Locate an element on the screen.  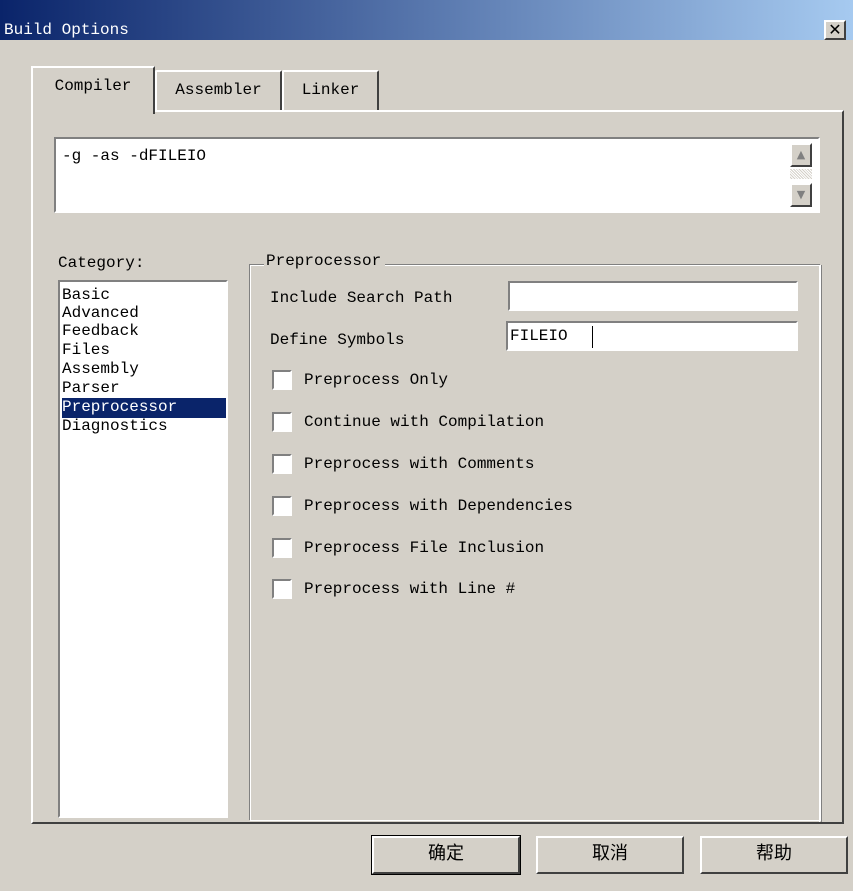
checkbox-label: Continue with Compilation is located at coordinates (424, 422).